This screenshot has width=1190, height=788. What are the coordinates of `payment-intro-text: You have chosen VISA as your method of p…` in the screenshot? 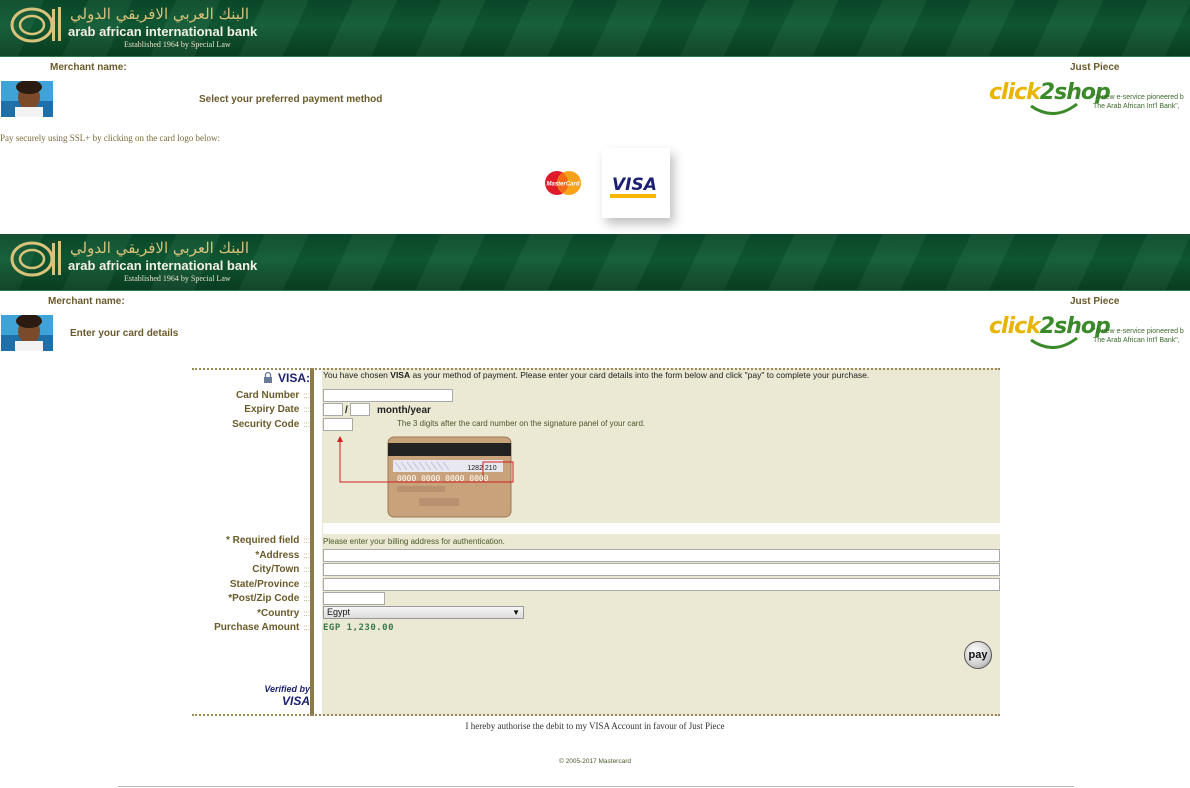 It's located at (596, 375).